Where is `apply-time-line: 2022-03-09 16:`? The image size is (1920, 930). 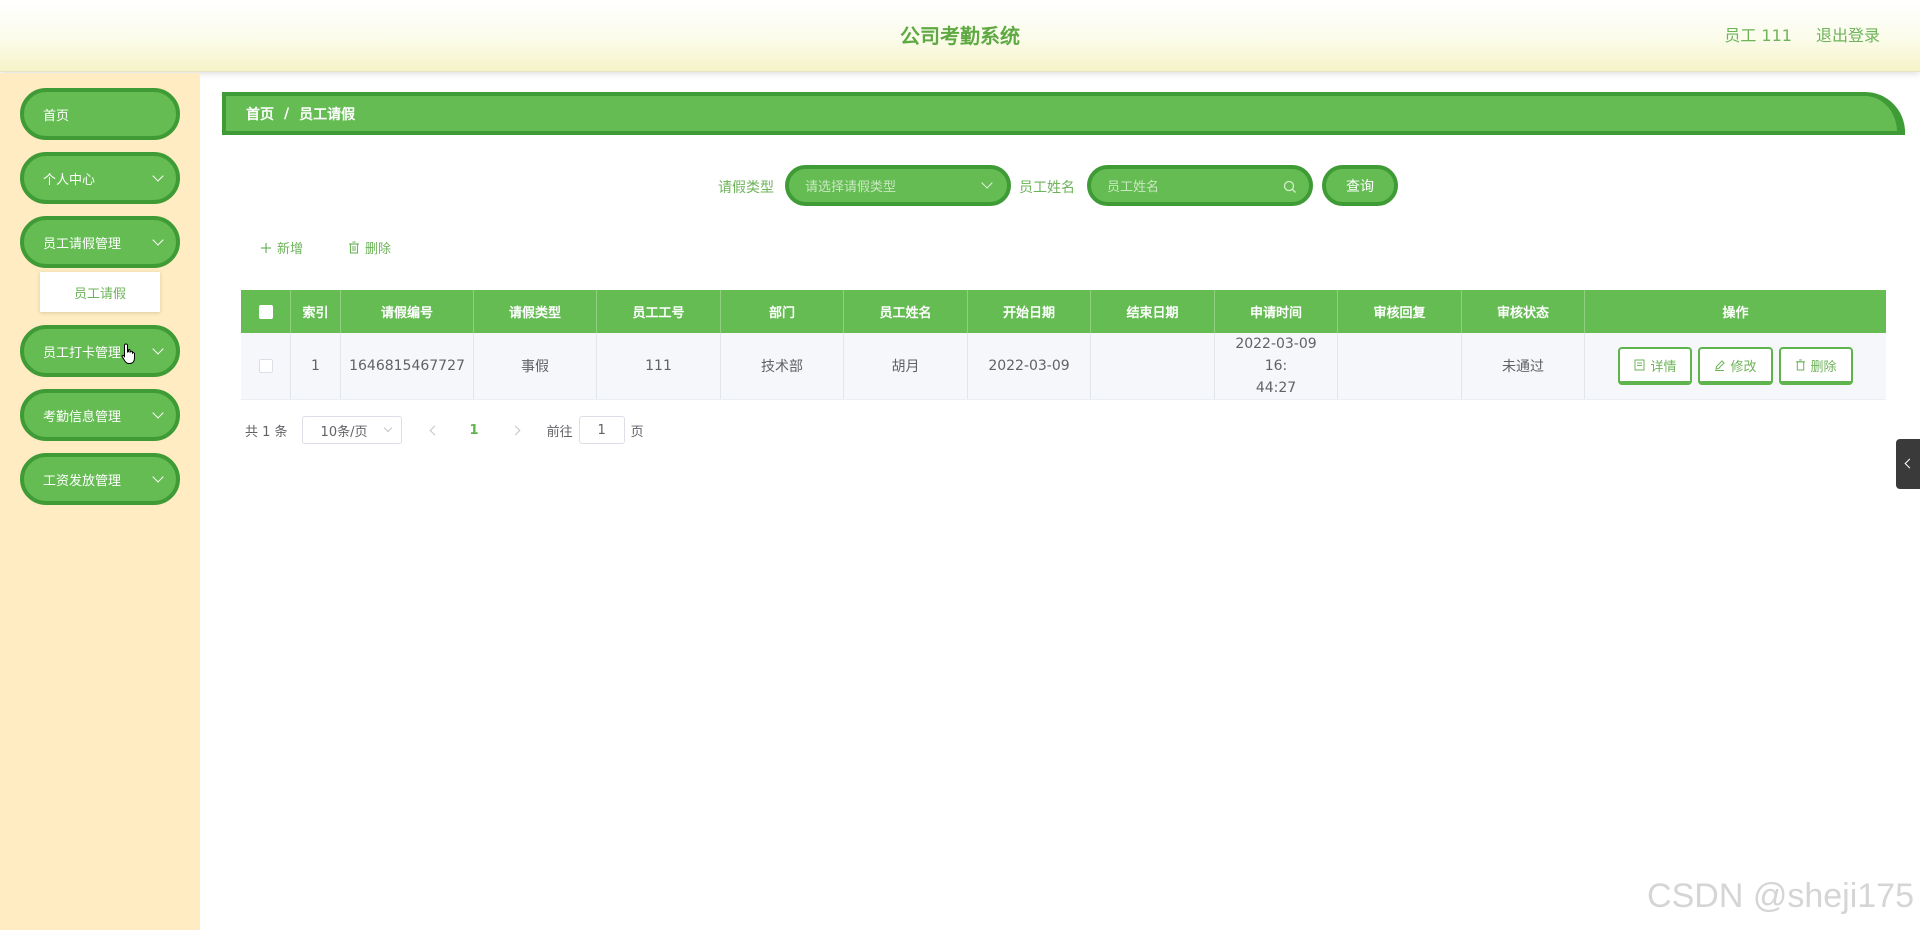
apply-time-line: 2022-03-09 16: is located at coordinates (1276, 355).